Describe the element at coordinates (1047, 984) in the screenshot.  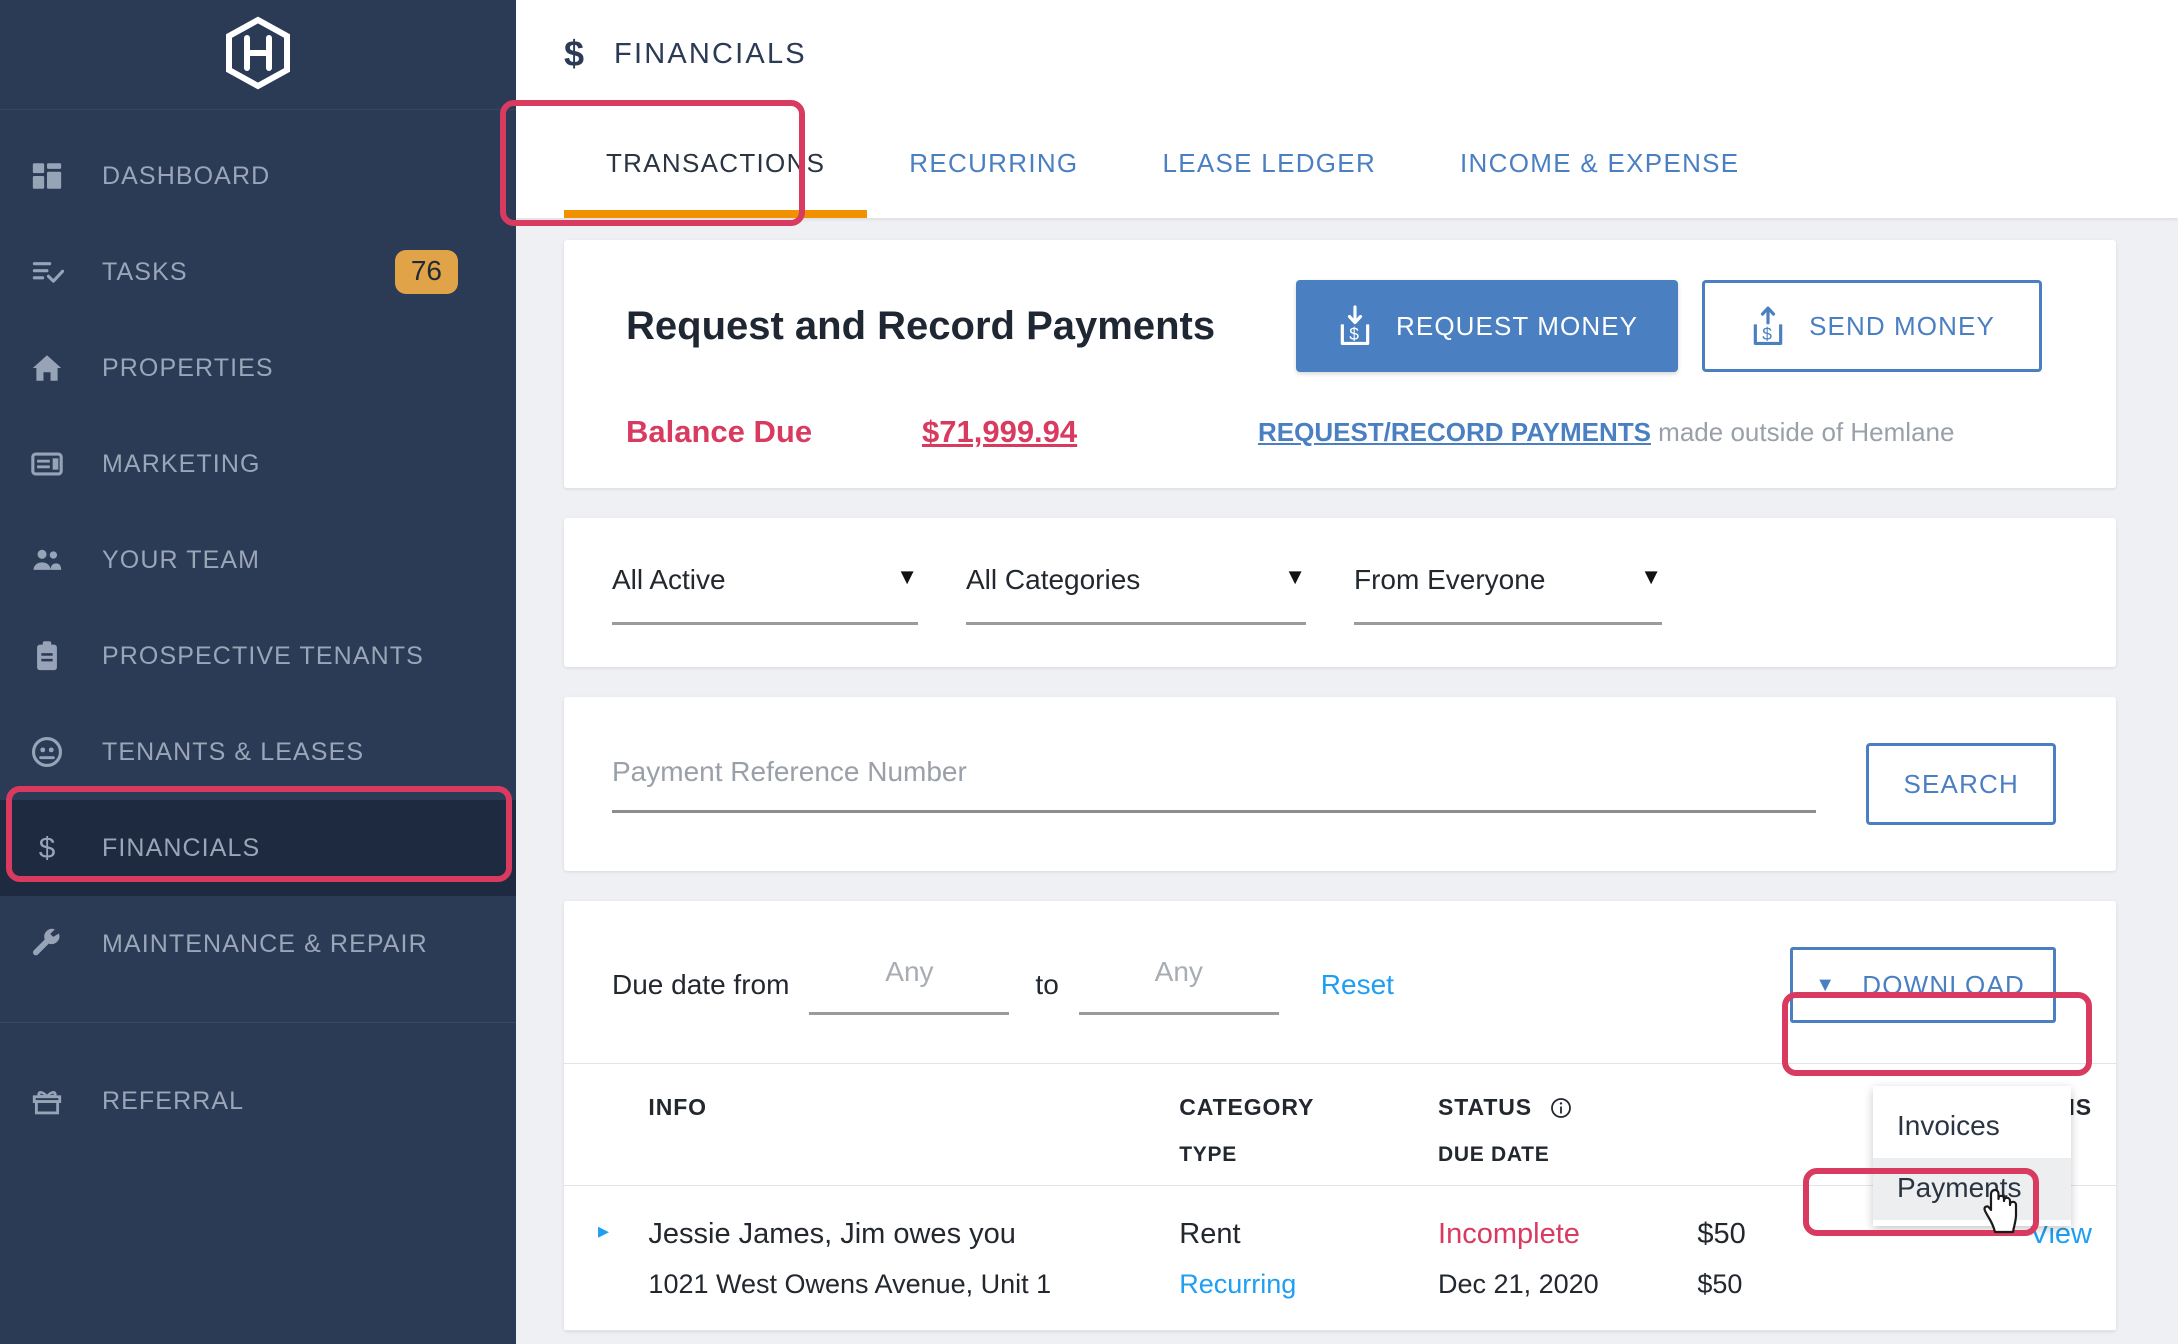
I see `due-date-to-label: to` at that location.